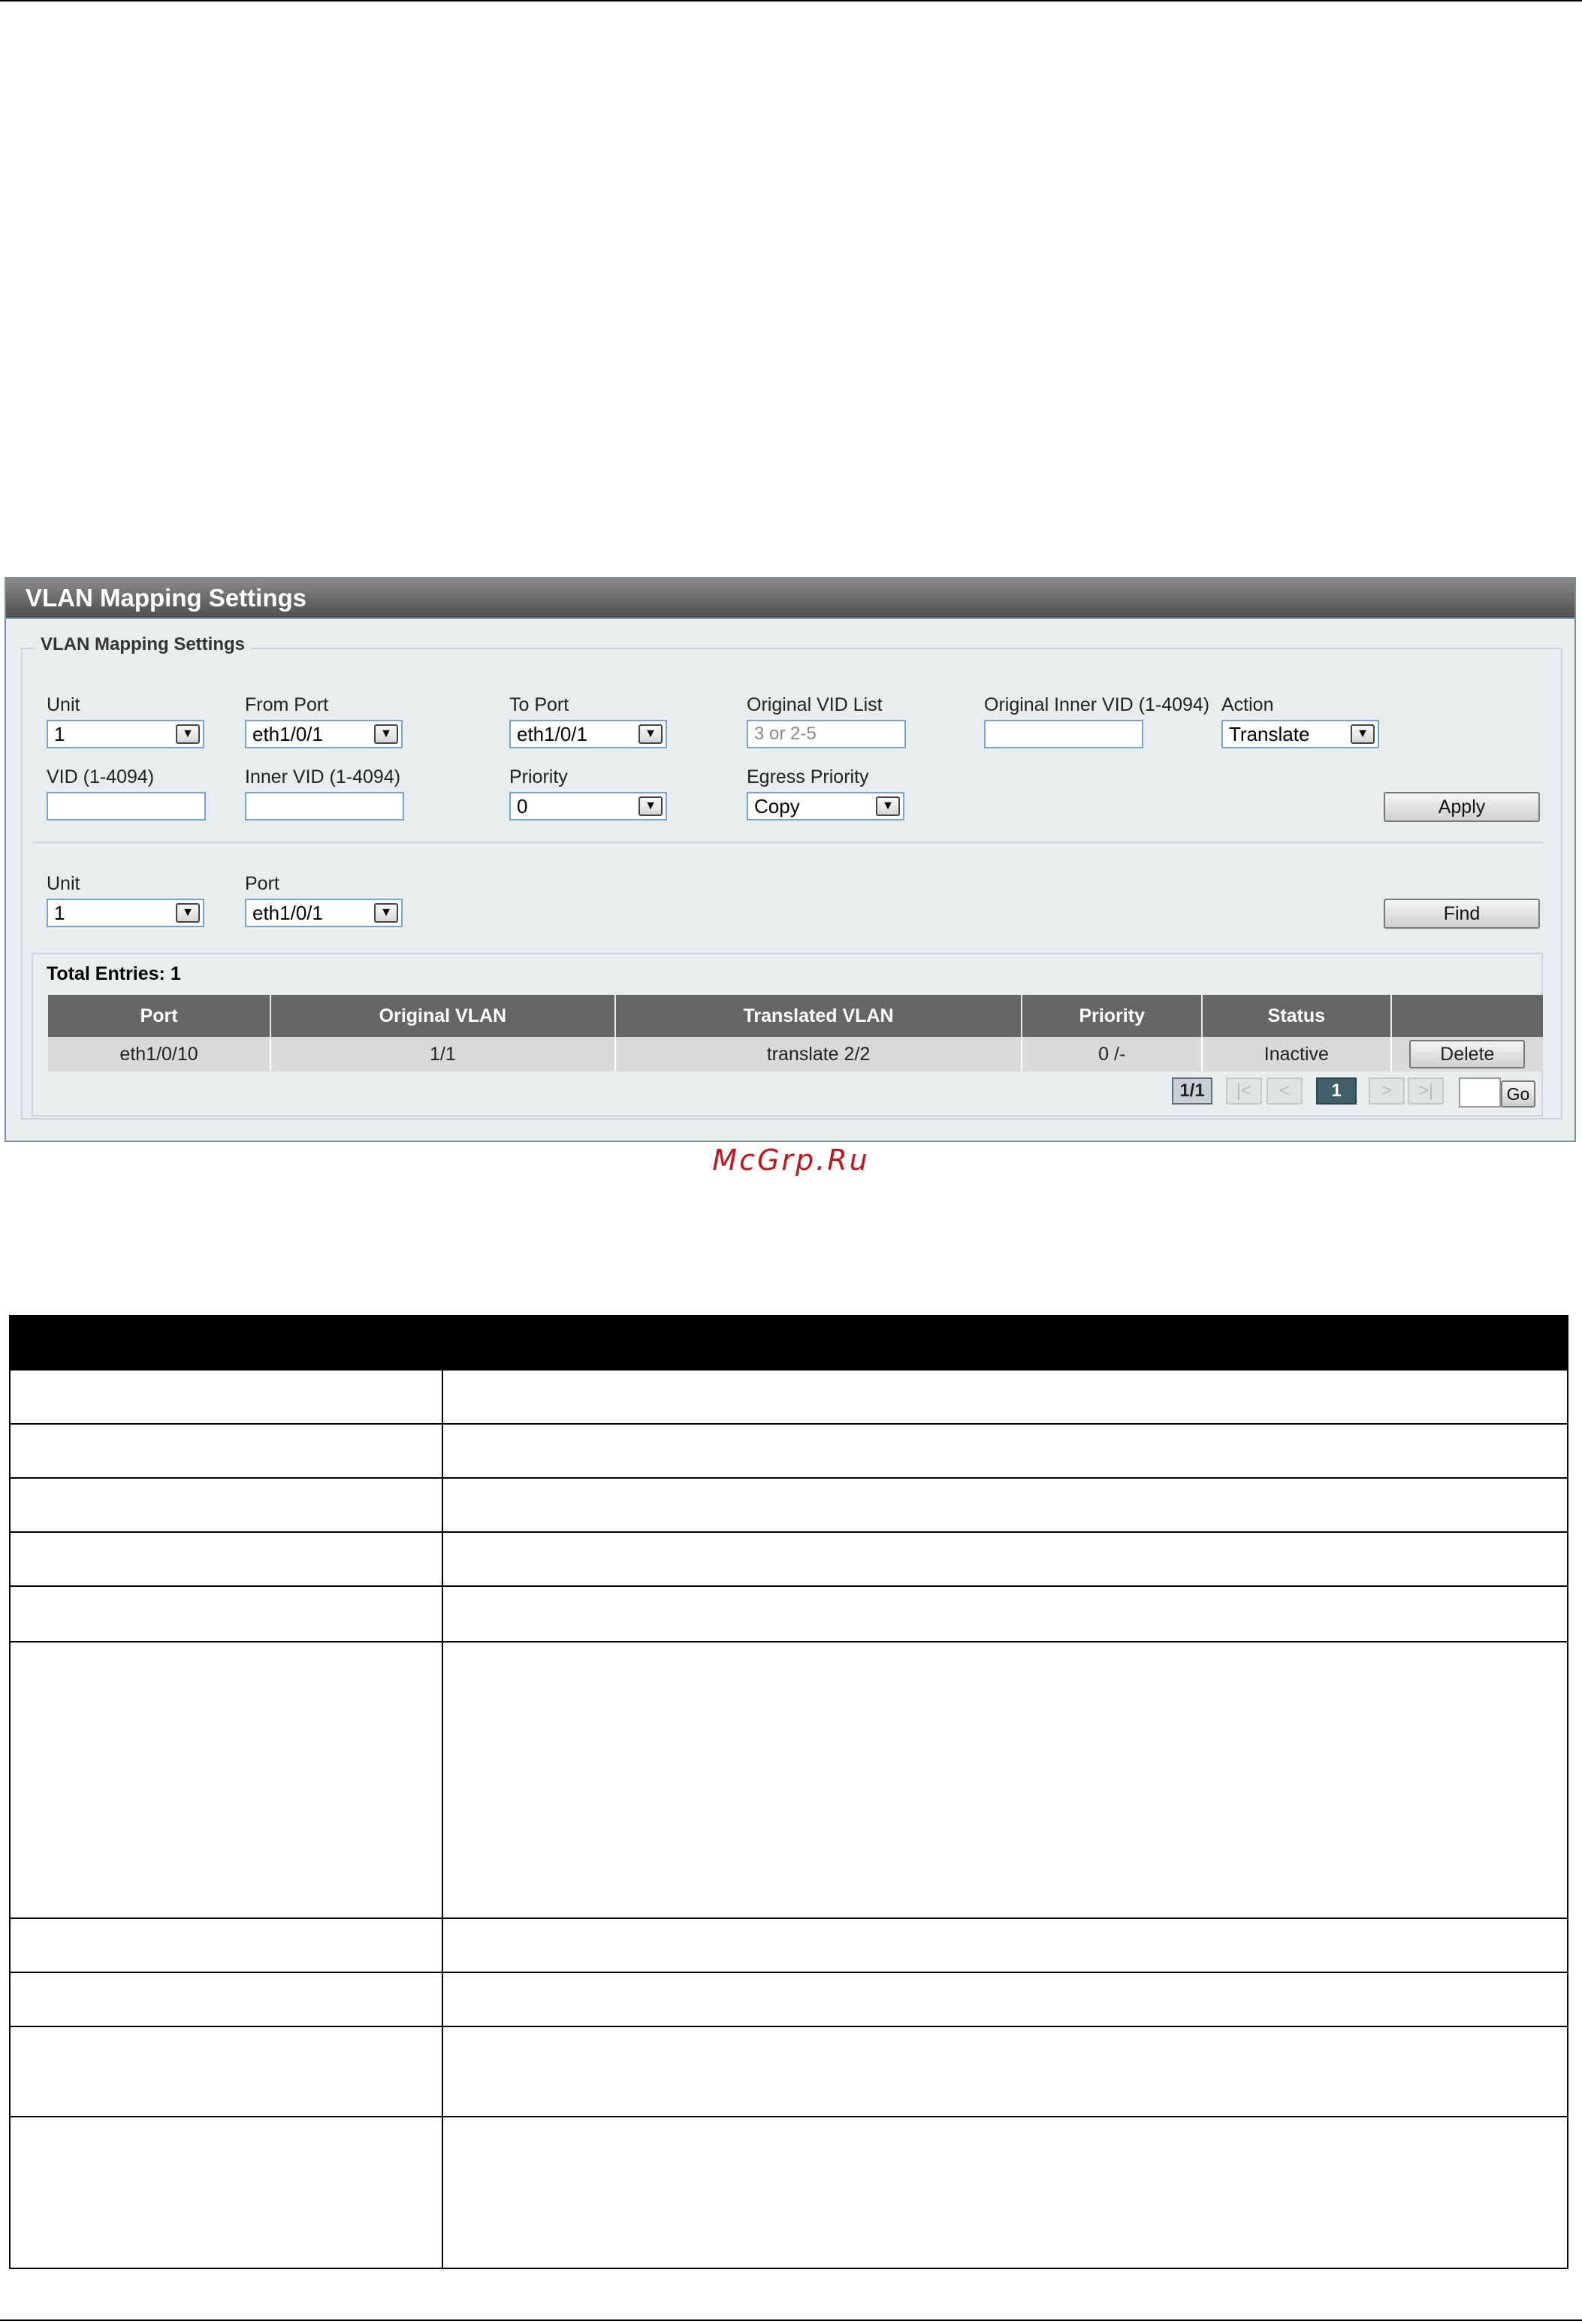 This screenshot has height=2324, width=1582. What do you see at coordinates (1297, 1054) in the screenshot?
I see `cell-status: Inactive` at bounding box center [1297, 1054].